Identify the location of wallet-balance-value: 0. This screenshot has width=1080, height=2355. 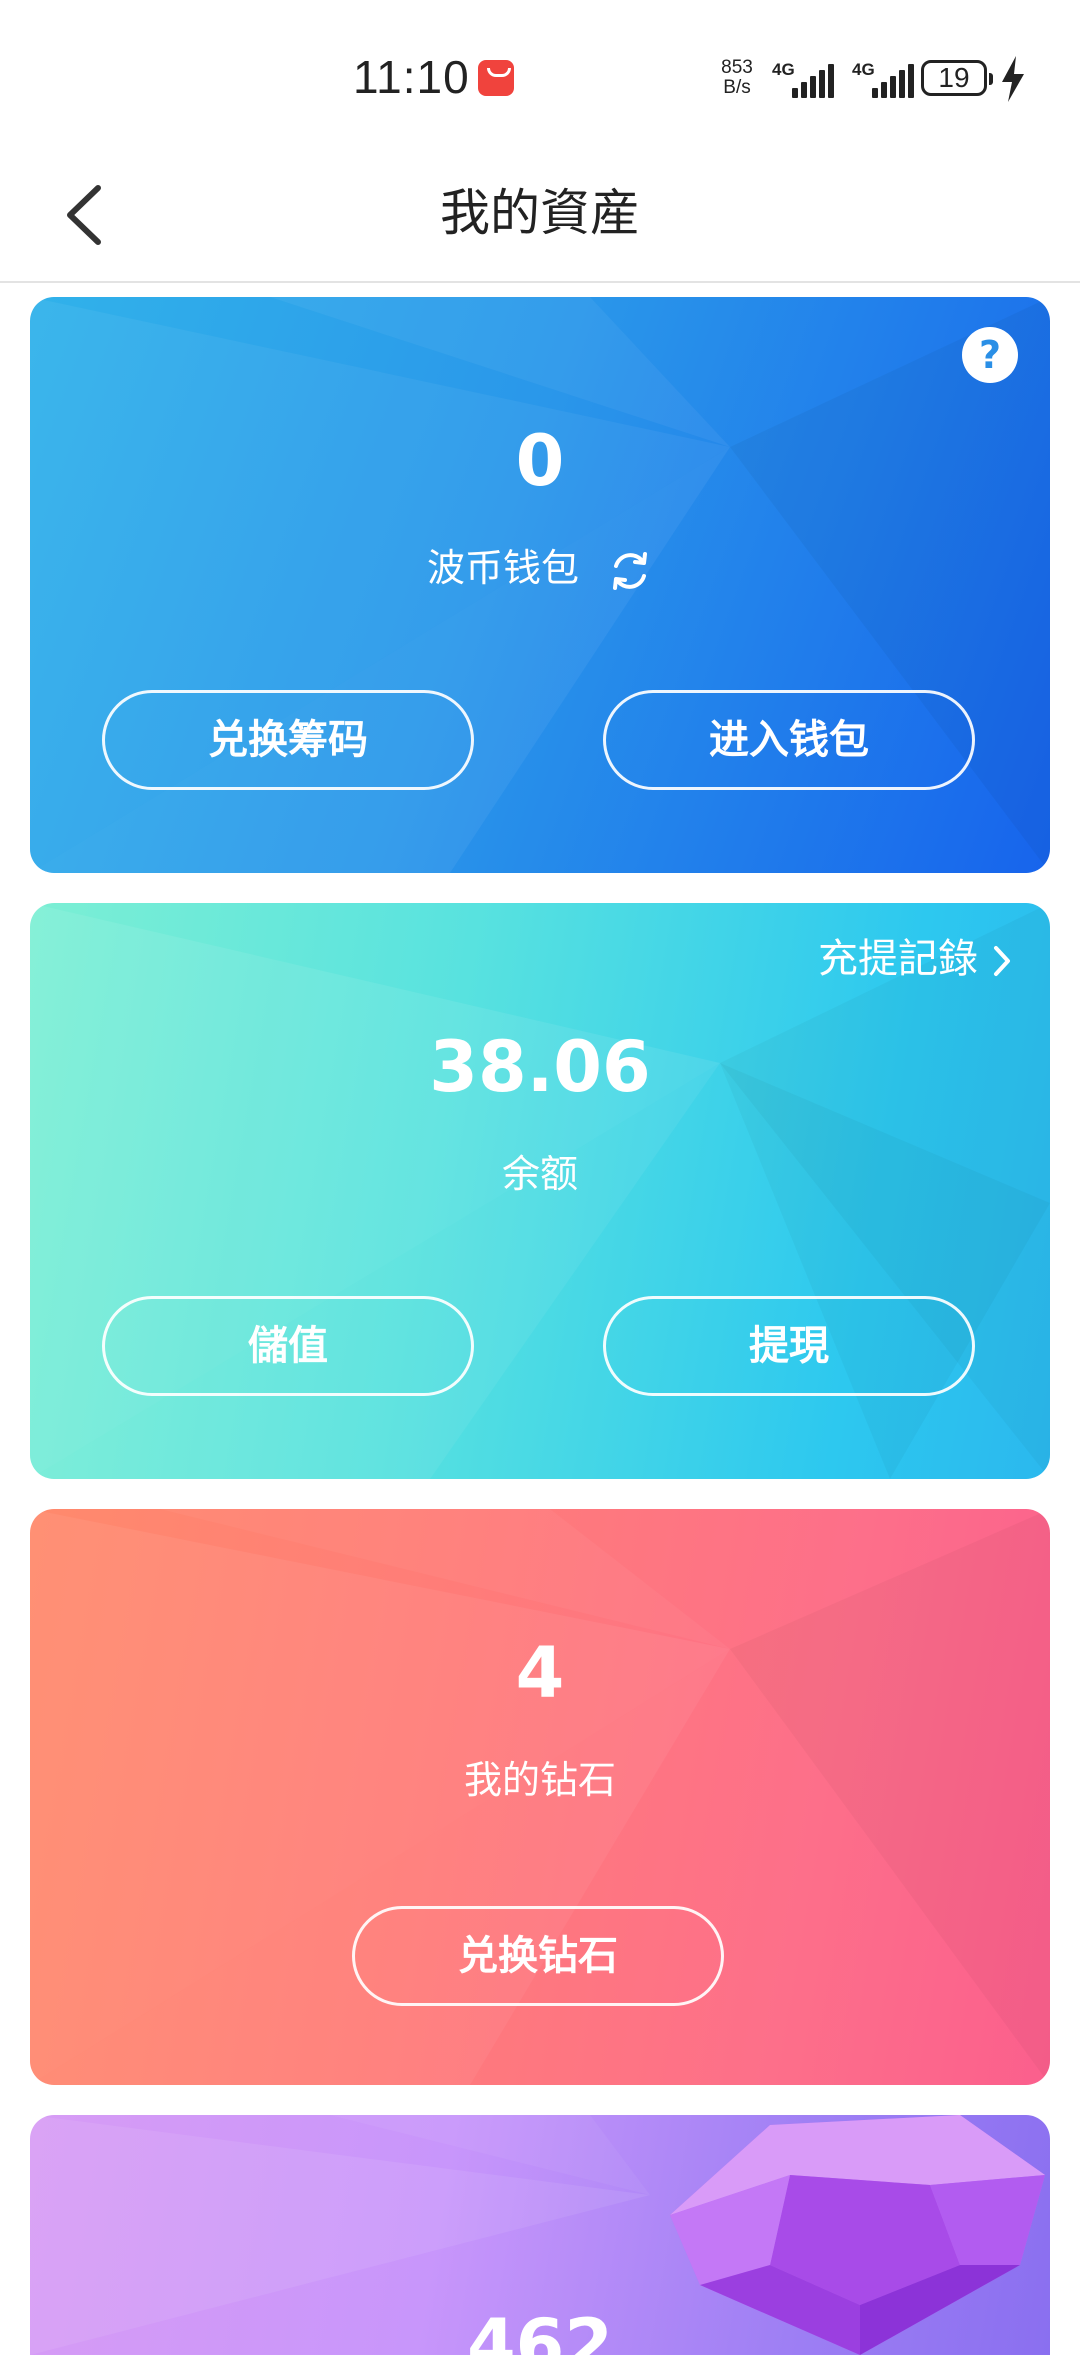
(540, 461).